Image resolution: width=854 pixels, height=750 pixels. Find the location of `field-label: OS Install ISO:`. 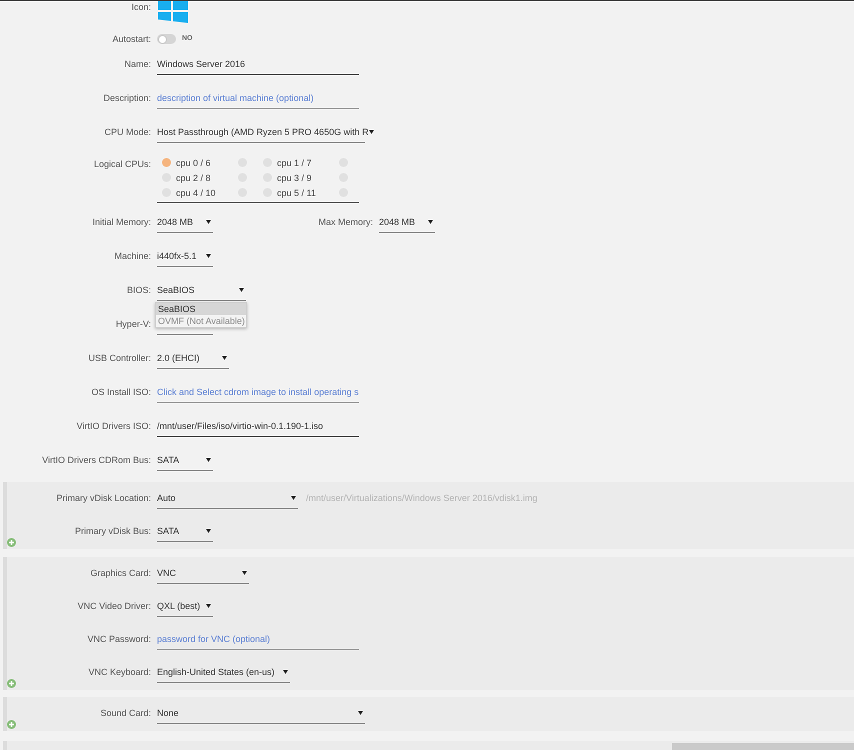

field-label: OS Install ISO: is located at coordinates (121, 392).